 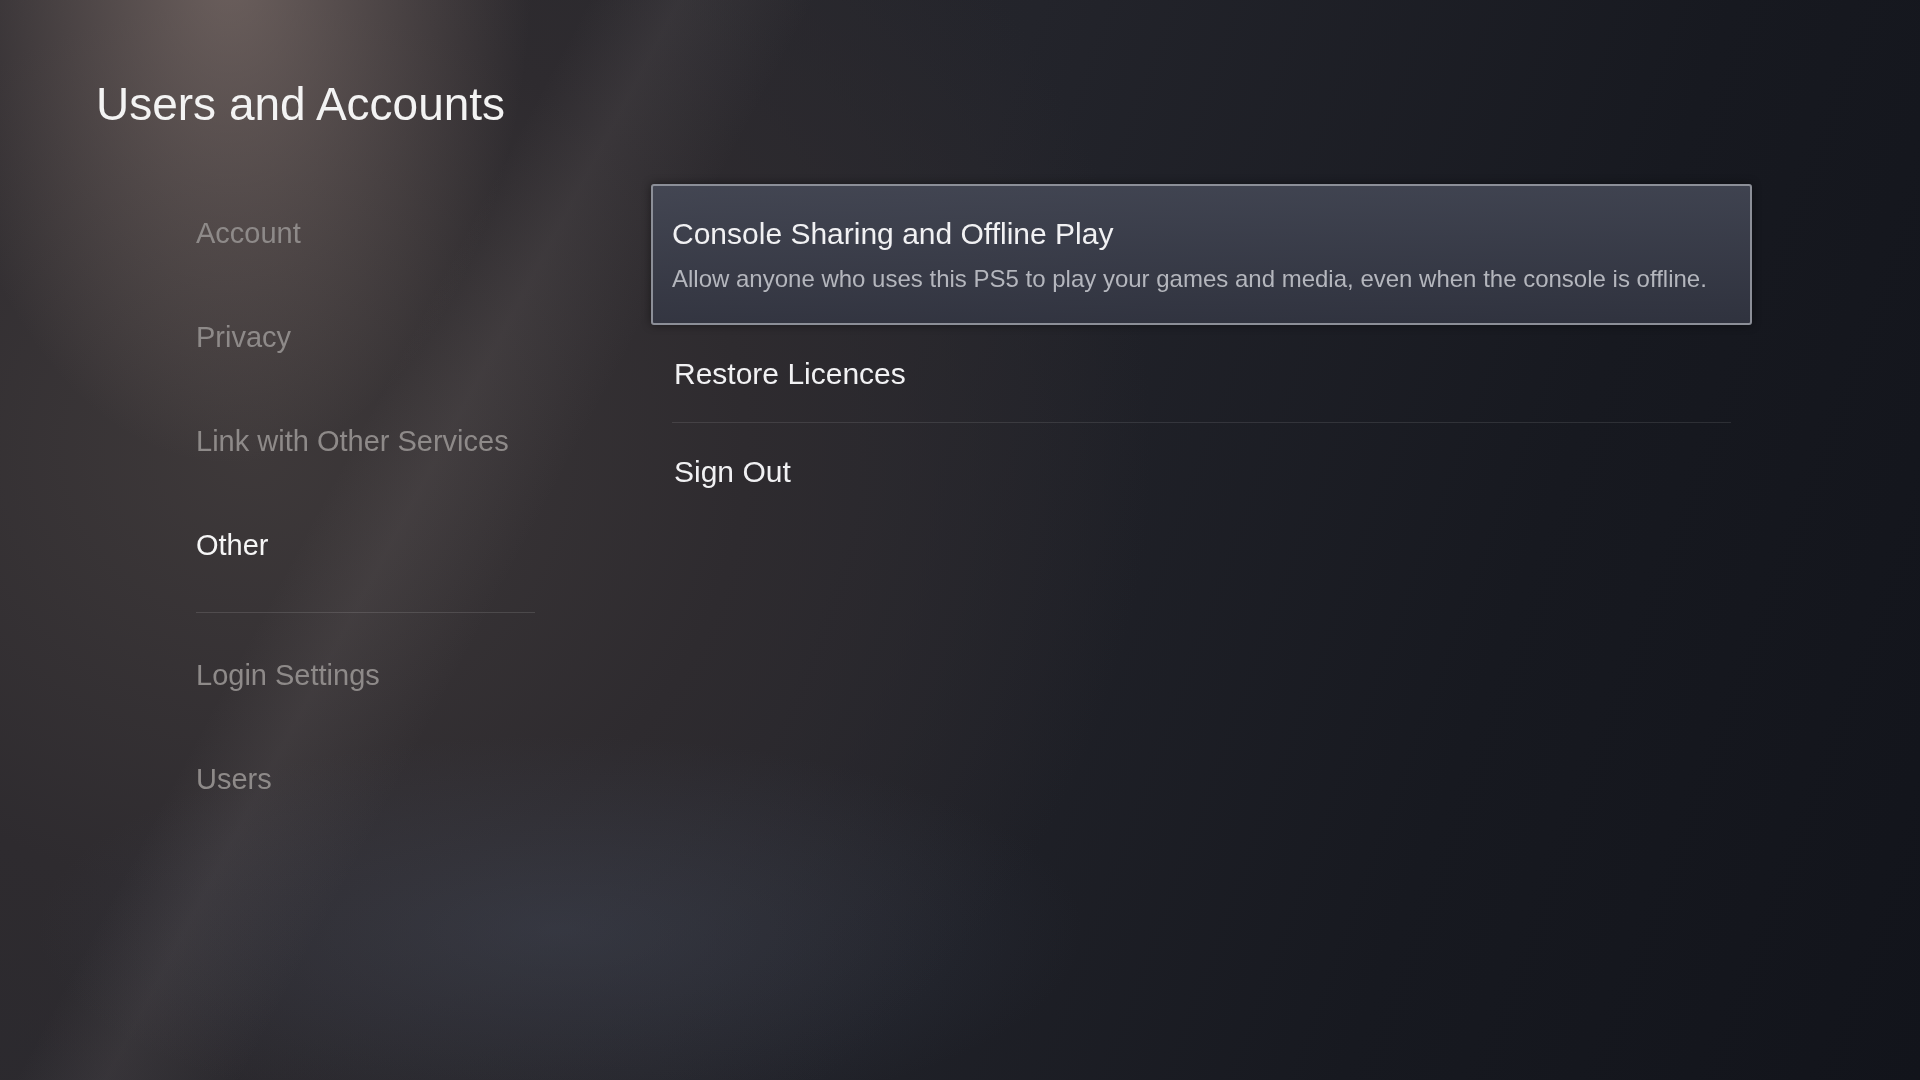 I want to click on sidebar-item: Account, so click(x=248, y=233).